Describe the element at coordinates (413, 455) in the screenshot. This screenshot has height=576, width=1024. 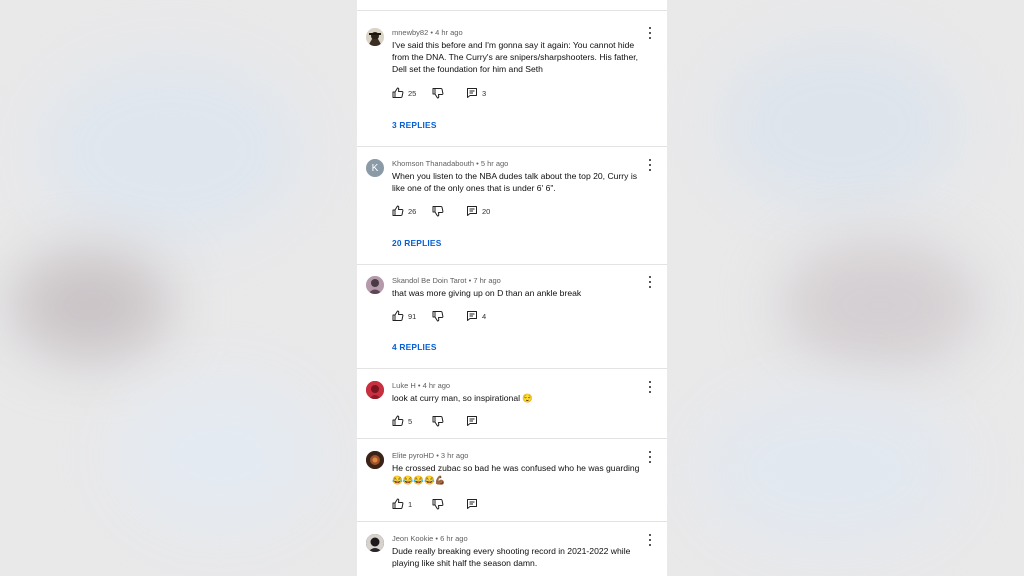
I see `author-name: Elite pyroHD` at that location.